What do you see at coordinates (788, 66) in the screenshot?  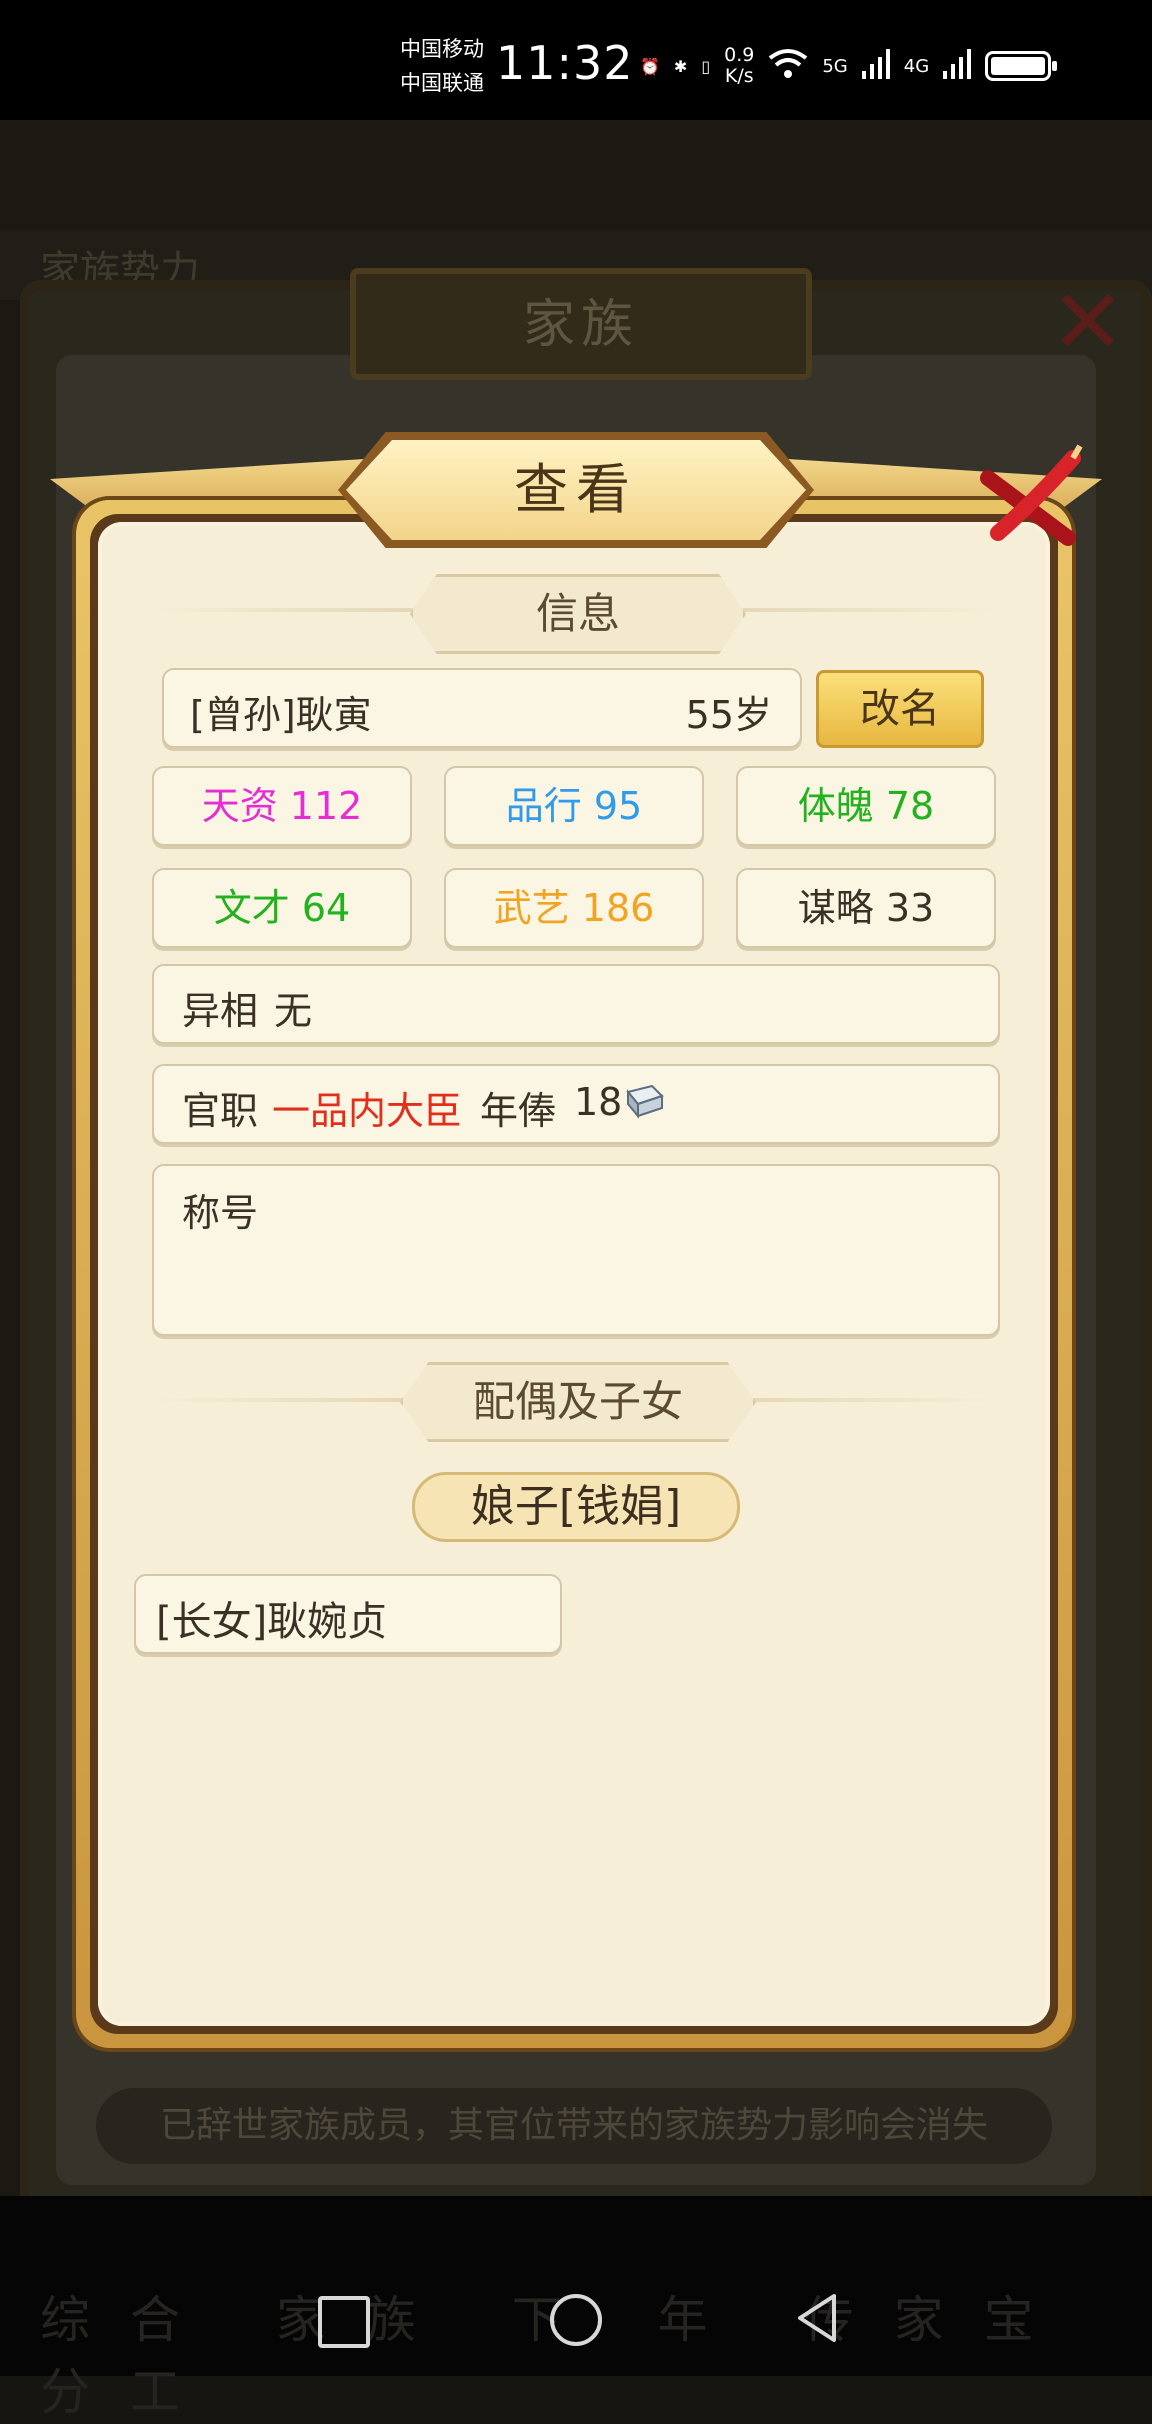 I see `wifi-icon` at bounding box center [788, 66].